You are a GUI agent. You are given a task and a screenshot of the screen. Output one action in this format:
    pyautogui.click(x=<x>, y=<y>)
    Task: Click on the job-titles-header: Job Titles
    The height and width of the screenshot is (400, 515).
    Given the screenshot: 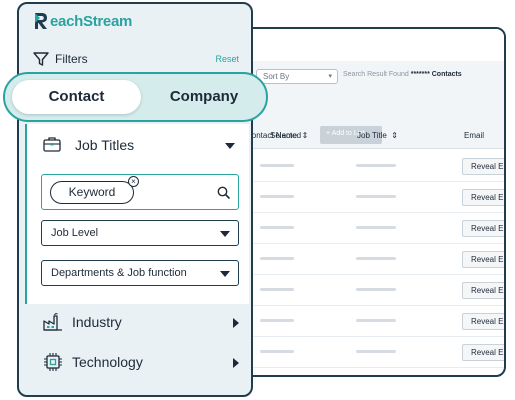 What is the action you would take?
    pyautogui.click(x=138, y=144)
    